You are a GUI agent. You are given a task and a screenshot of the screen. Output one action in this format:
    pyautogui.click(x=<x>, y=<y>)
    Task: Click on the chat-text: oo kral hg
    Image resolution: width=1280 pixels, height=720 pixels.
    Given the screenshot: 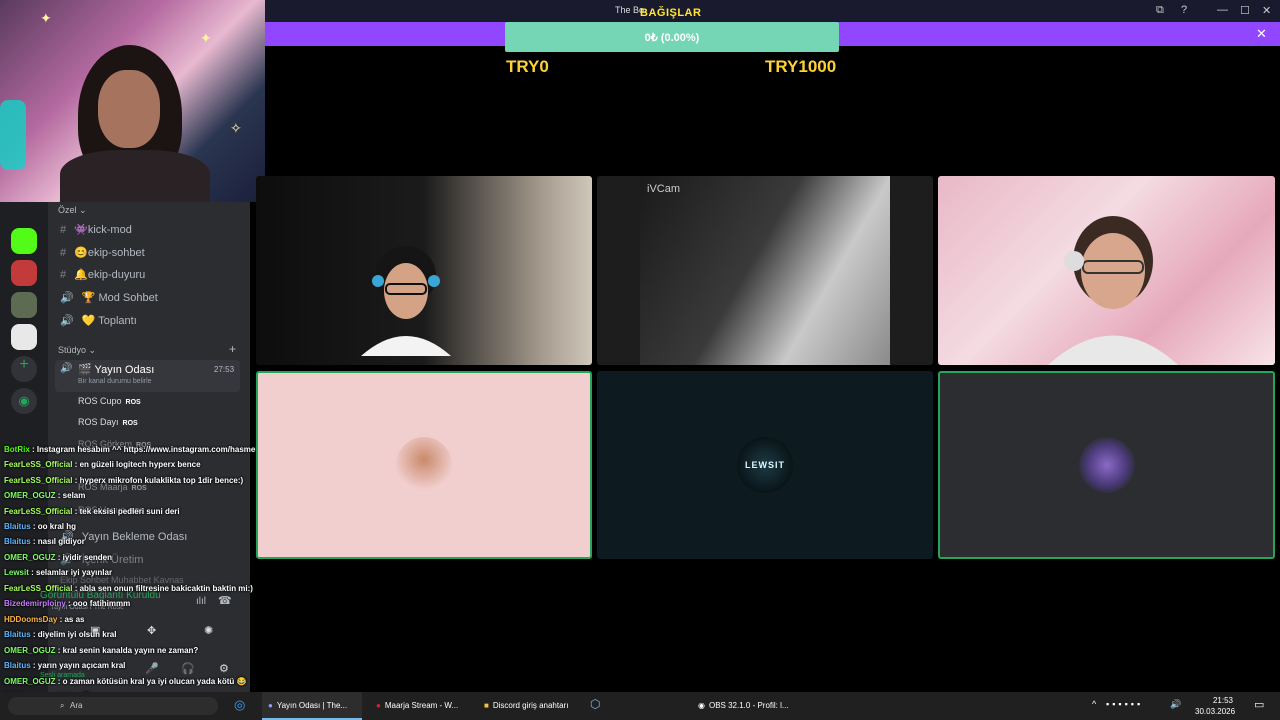 What is the action you would take?
    pyautogui.click(x=57, y=526)
    